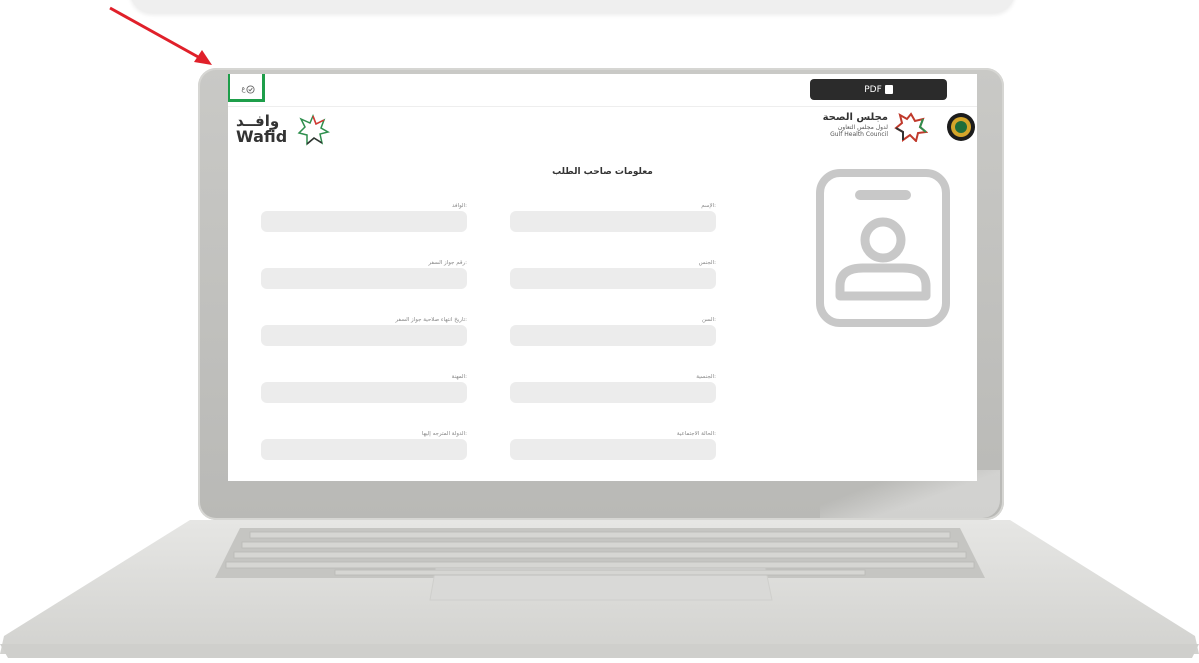 The width and height of the screenshot is (1199, 663). I want to click on wafid-logo: وافــد Wafid, so click(287, 130).